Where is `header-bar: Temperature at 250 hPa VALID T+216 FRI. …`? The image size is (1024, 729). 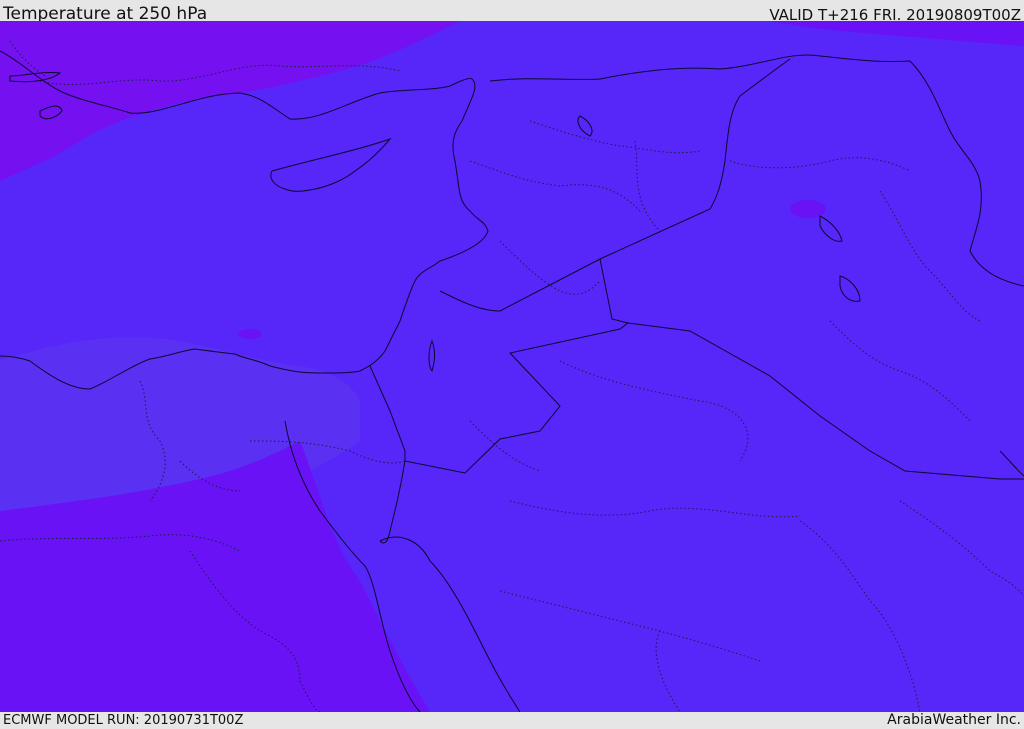 header-bar: Temperature at 250 hPa VALID T+216 FRI. … is located at coordinates (512, 12).